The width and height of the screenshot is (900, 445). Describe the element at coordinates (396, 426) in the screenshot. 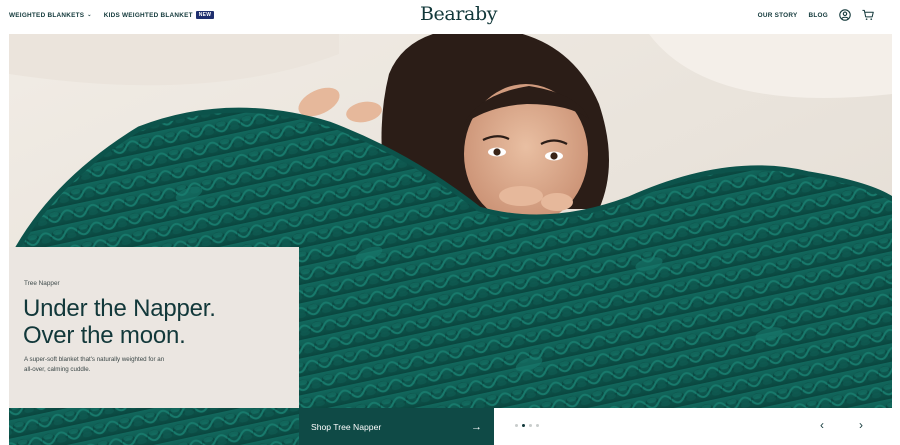

I see `shop-tree-napper-button: Shop Tree Napper →` at that location.